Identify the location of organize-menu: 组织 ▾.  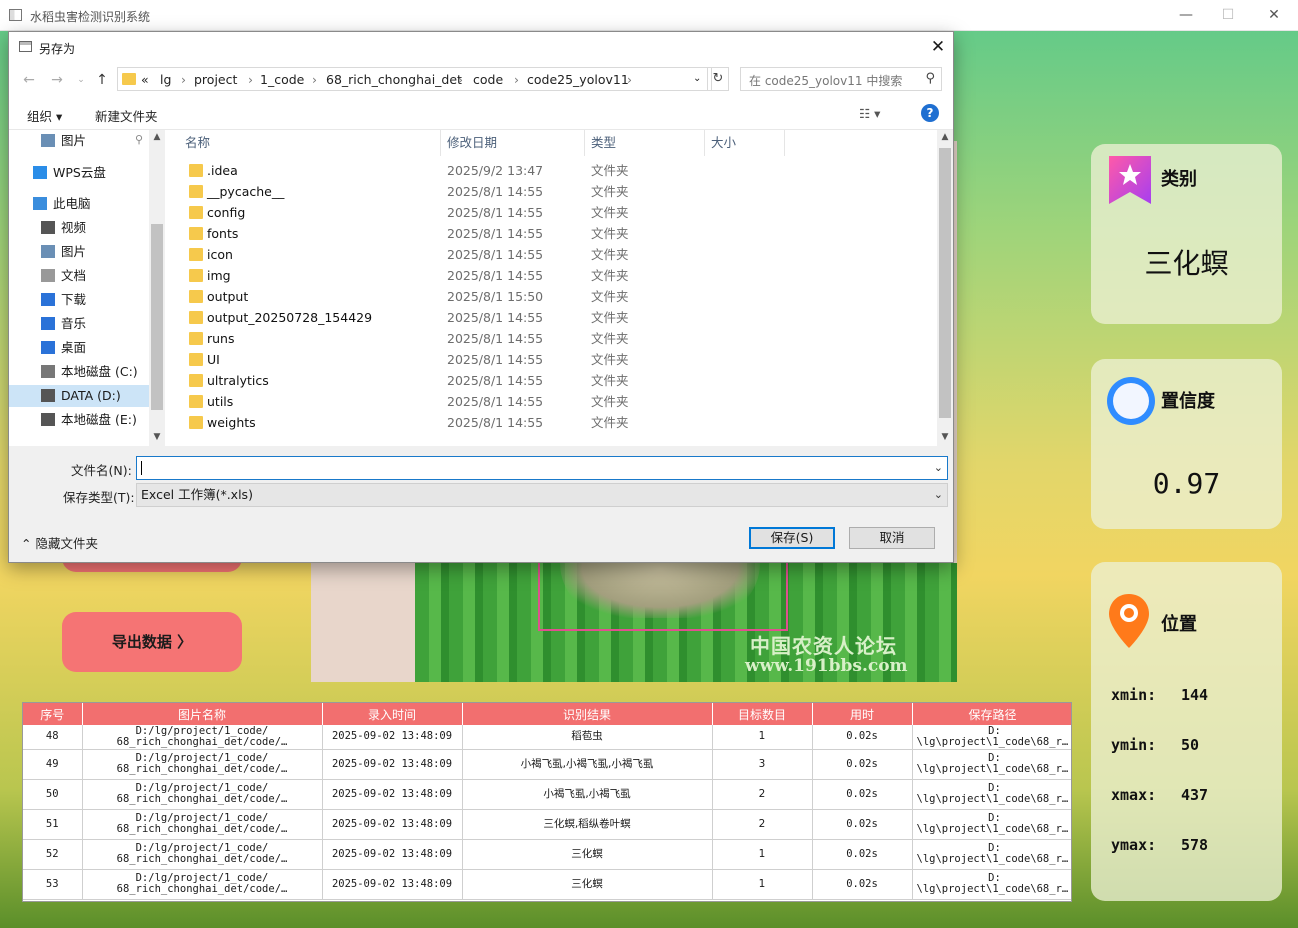
(44, 115).